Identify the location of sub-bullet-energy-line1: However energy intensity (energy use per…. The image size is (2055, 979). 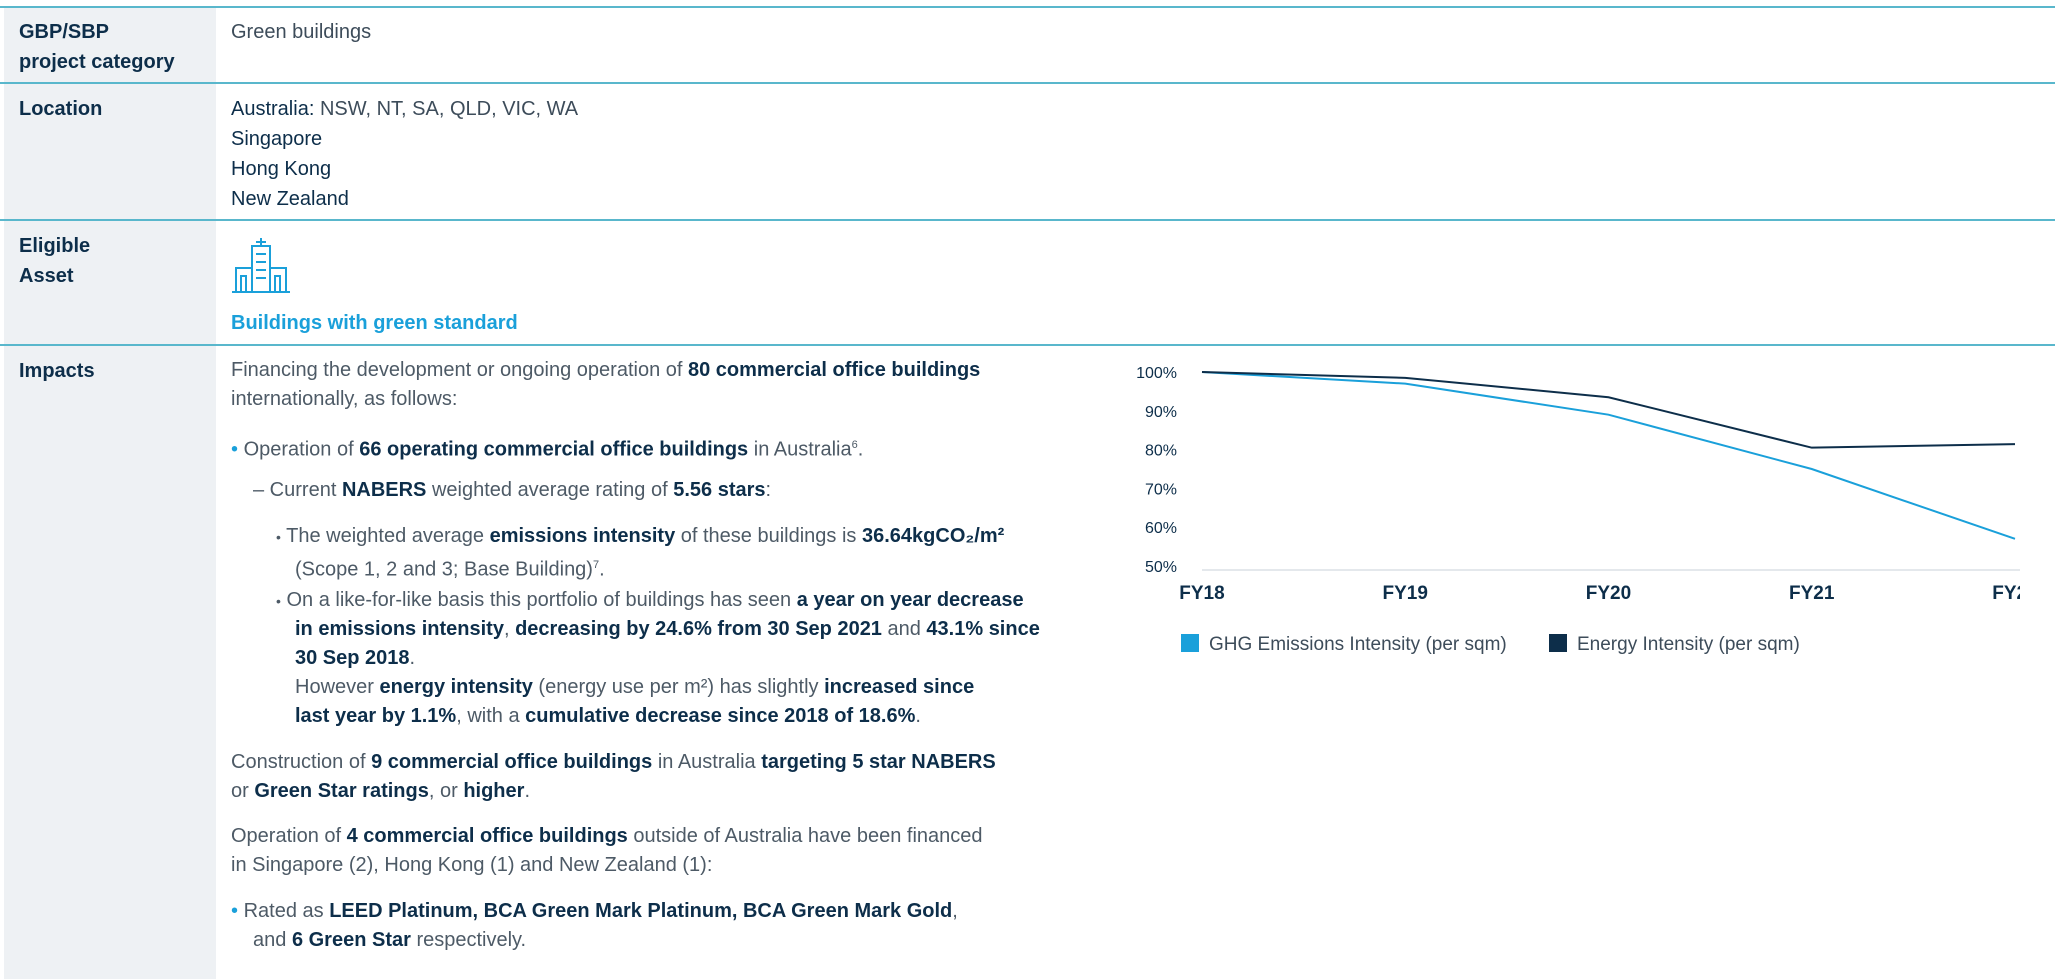
(635, 687).